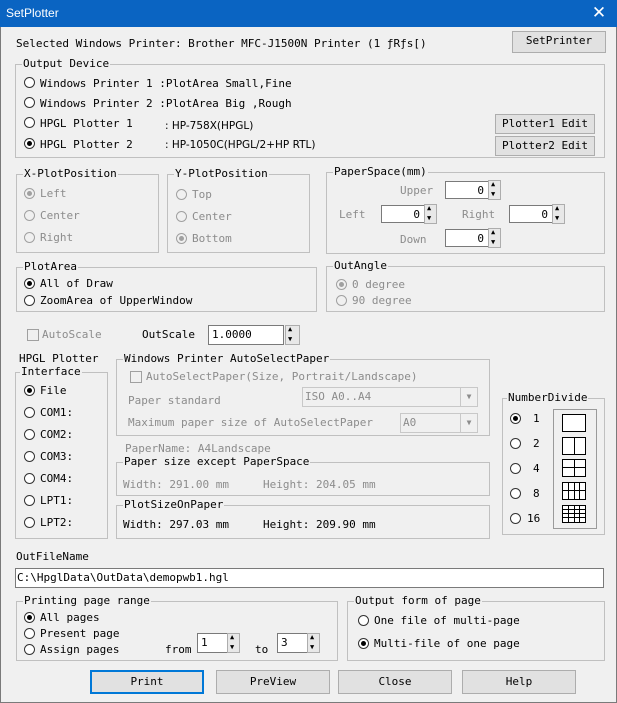 The width and height of the screenshot is (617, 703). Describe the element at coordinates (166, 83) in the screenshot. I see `windows-printer-1-label: Windows Printer 1 :PlotArea Small,Fine` at that location.